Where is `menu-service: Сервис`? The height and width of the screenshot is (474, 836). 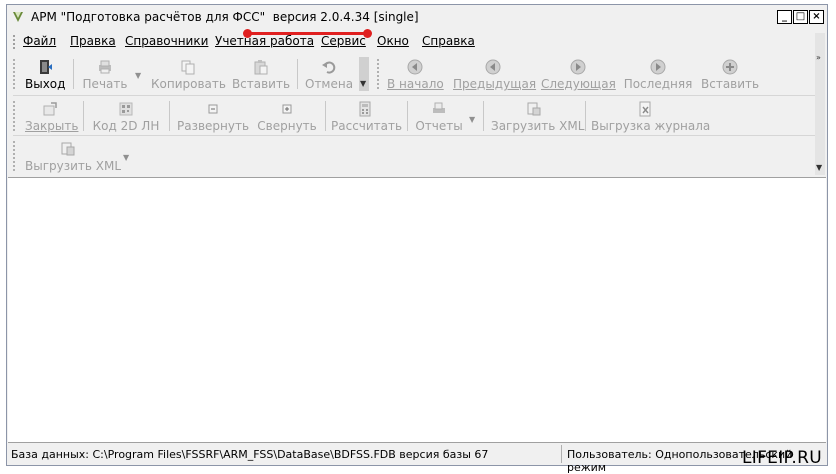 menu-service: Сервис is located at coordinates (343, 41).